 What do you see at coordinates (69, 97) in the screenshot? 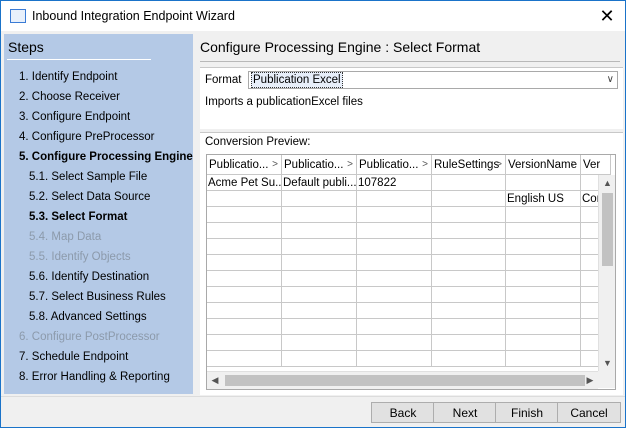
I see `step-item: 2. Choose Receiver` at bounding box center [69, 97].